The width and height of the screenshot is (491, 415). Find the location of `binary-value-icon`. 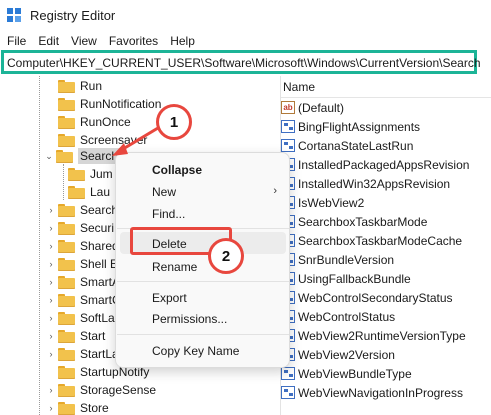

binary-value-icon is located at coordinates (288, 126).